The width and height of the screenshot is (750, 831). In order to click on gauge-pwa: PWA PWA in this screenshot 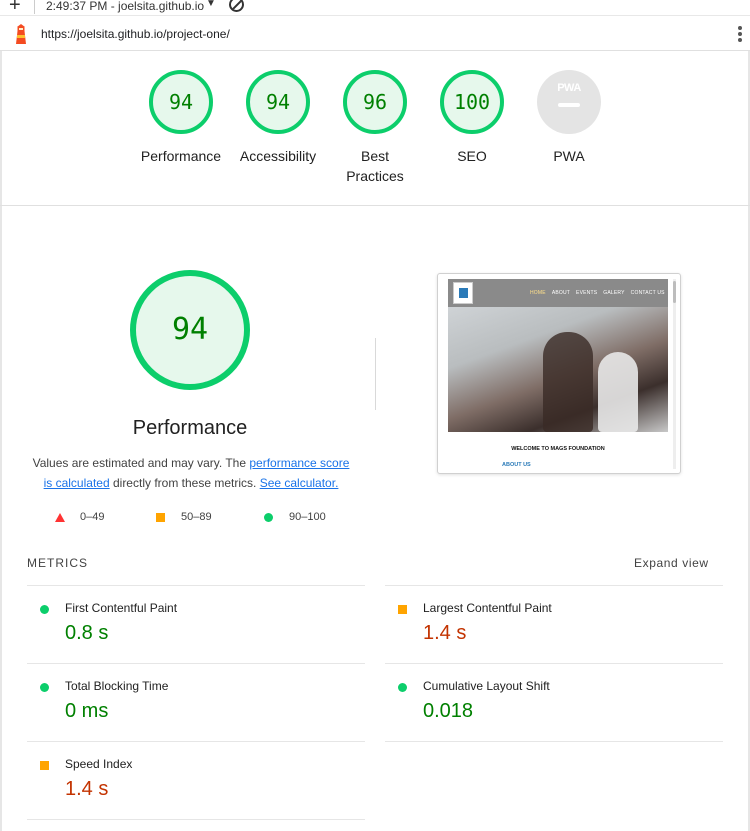, I will do `click(569, 118)`.